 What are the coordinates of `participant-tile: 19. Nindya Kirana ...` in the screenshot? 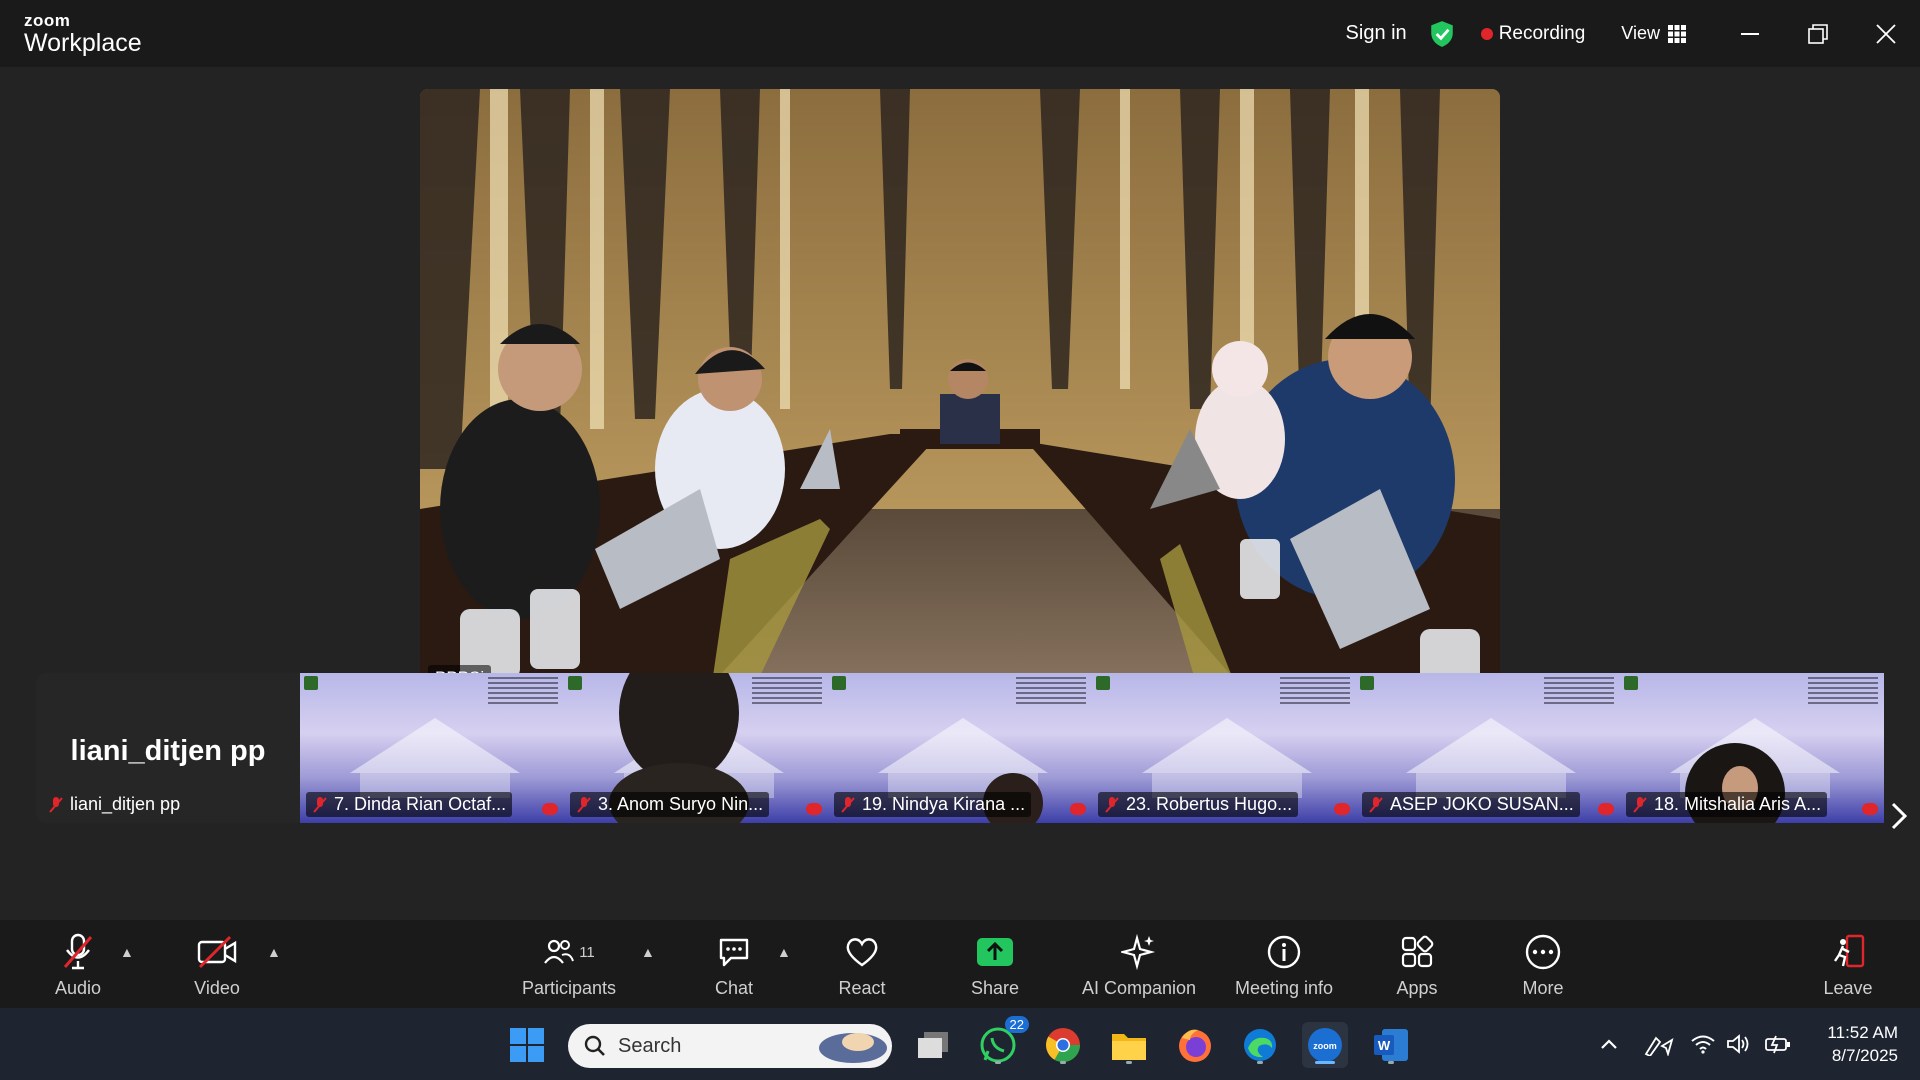 It's located at (960, 748).